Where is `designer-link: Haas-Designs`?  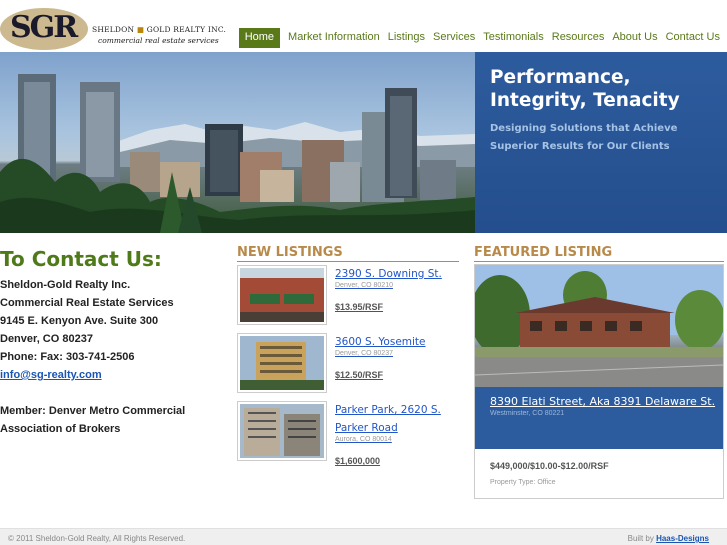
designer-link: Haas-Designs is located at coordinates (682, 538).